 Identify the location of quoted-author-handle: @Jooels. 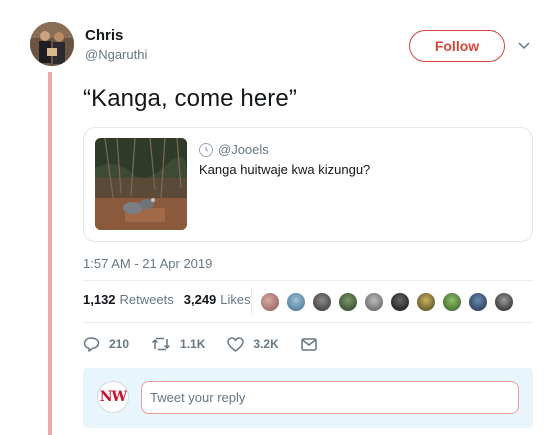
(243, 149).